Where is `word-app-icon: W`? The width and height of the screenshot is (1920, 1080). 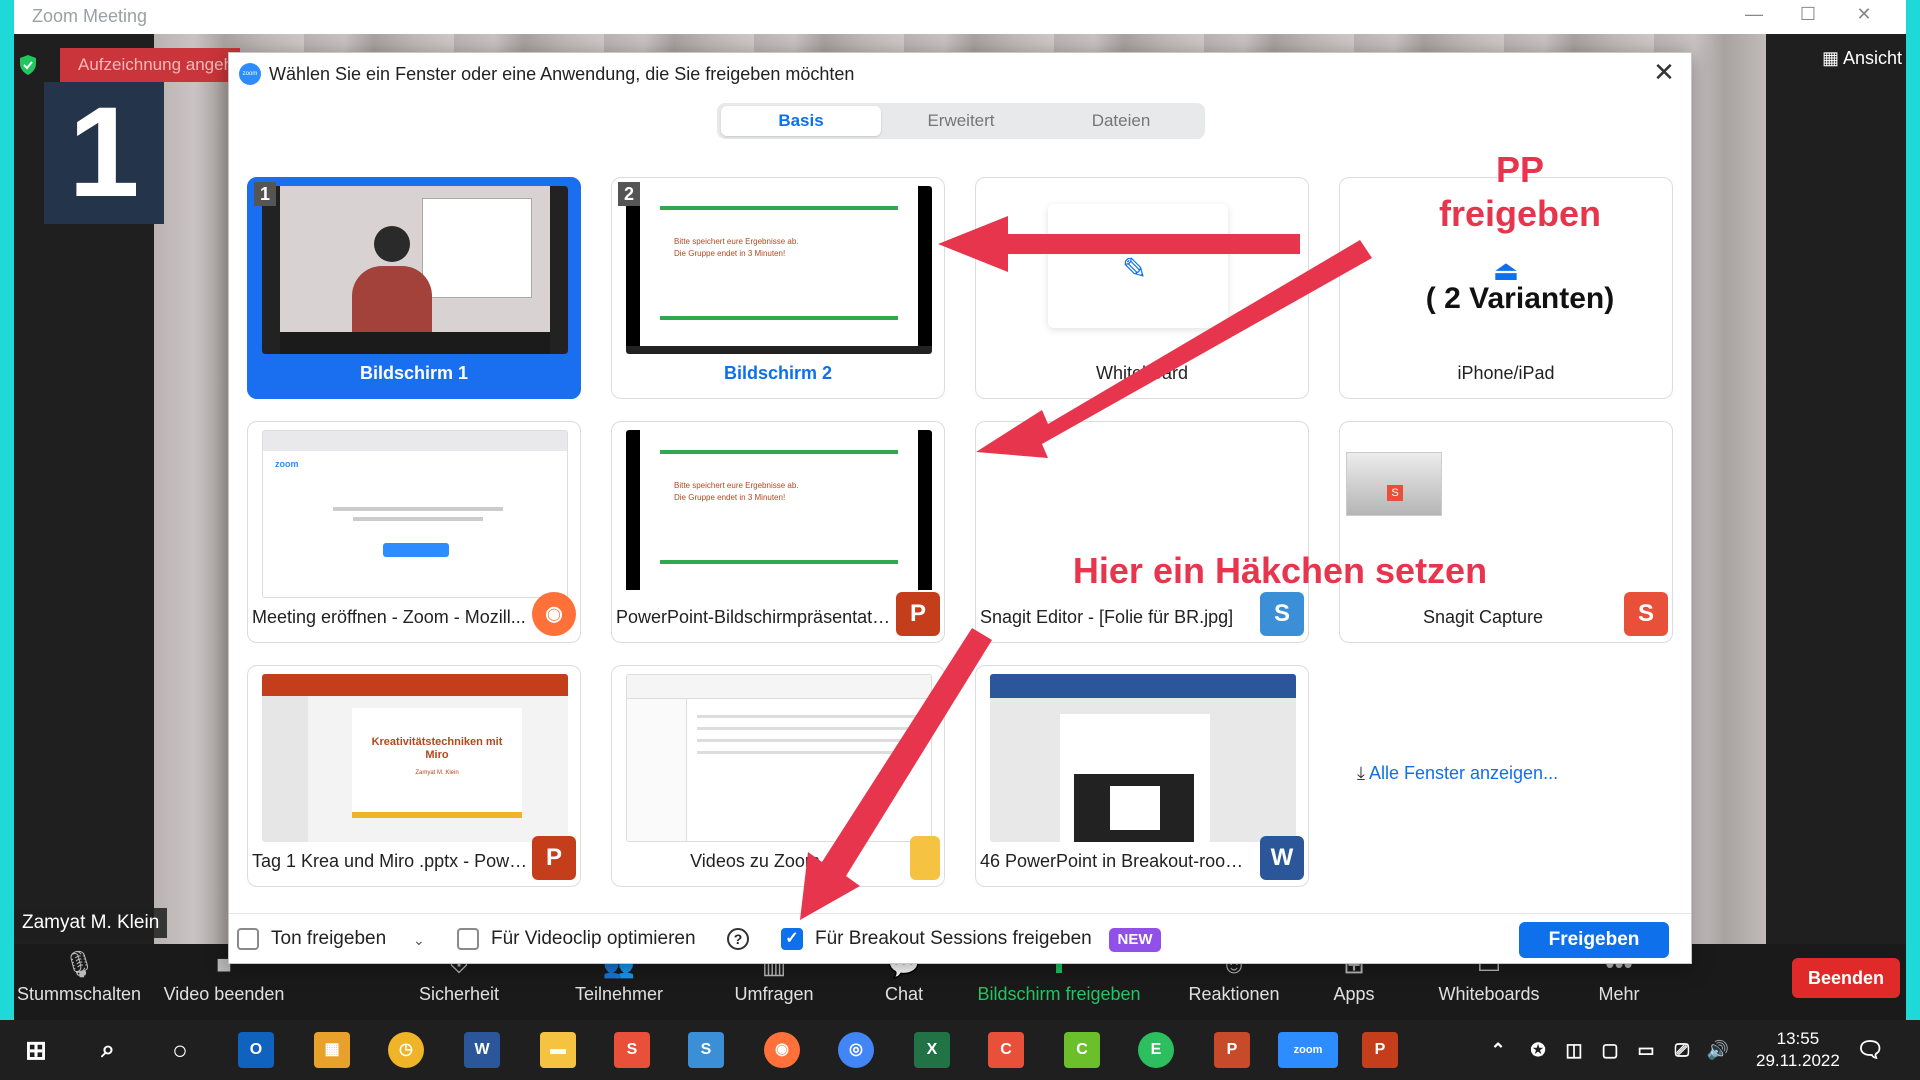 word-app-icon: W is located at coordinates (1282, 858).